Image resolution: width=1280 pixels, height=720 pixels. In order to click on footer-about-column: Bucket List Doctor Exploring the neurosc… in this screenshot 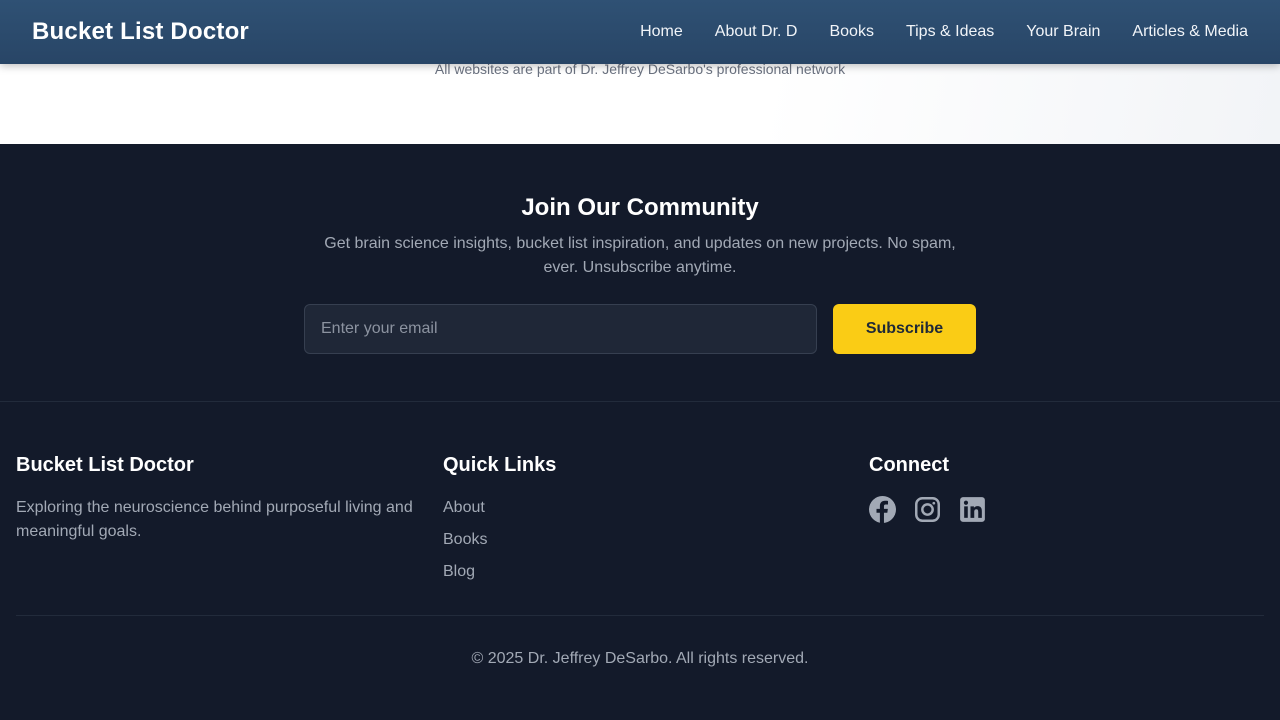, I will do `click(216, 497)`.